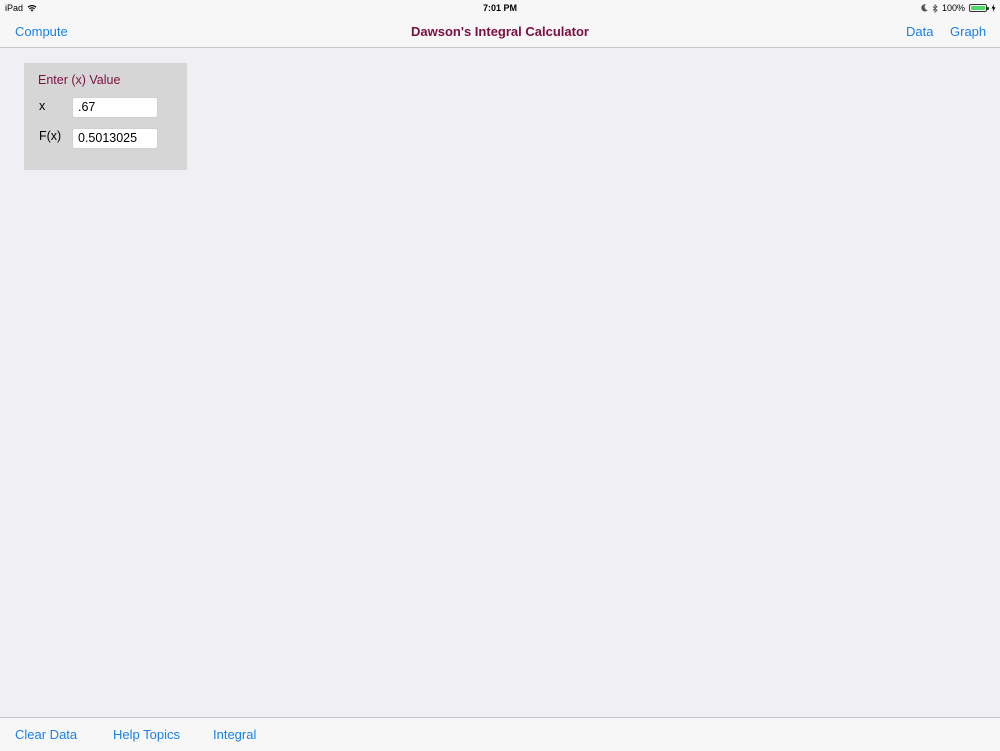  I want to click on battery-icon, so click(979, 8).